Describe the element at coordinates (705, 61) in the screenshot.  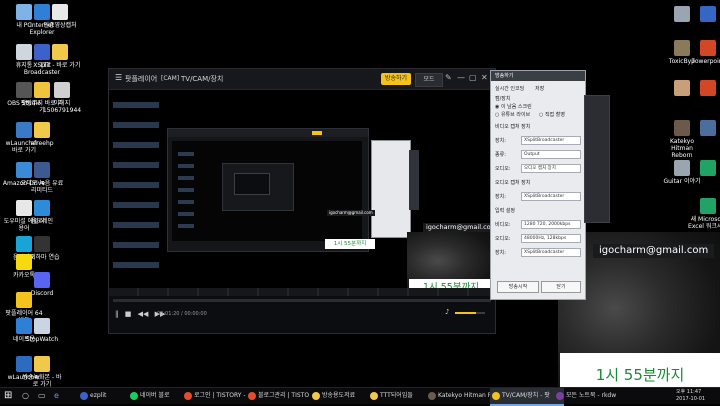
I see `desktop-icon-label: powerpoint` at that location.